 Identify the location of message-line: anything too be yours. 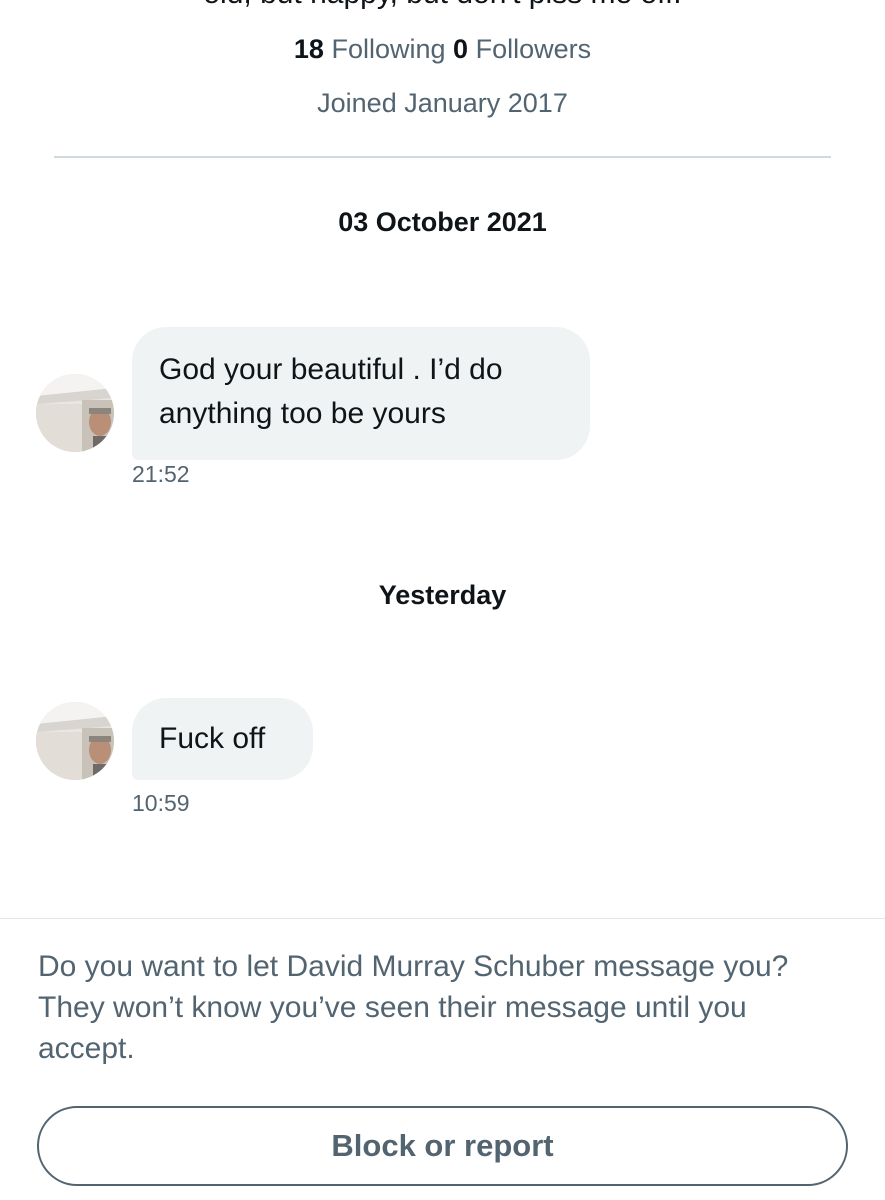
(302, 413).